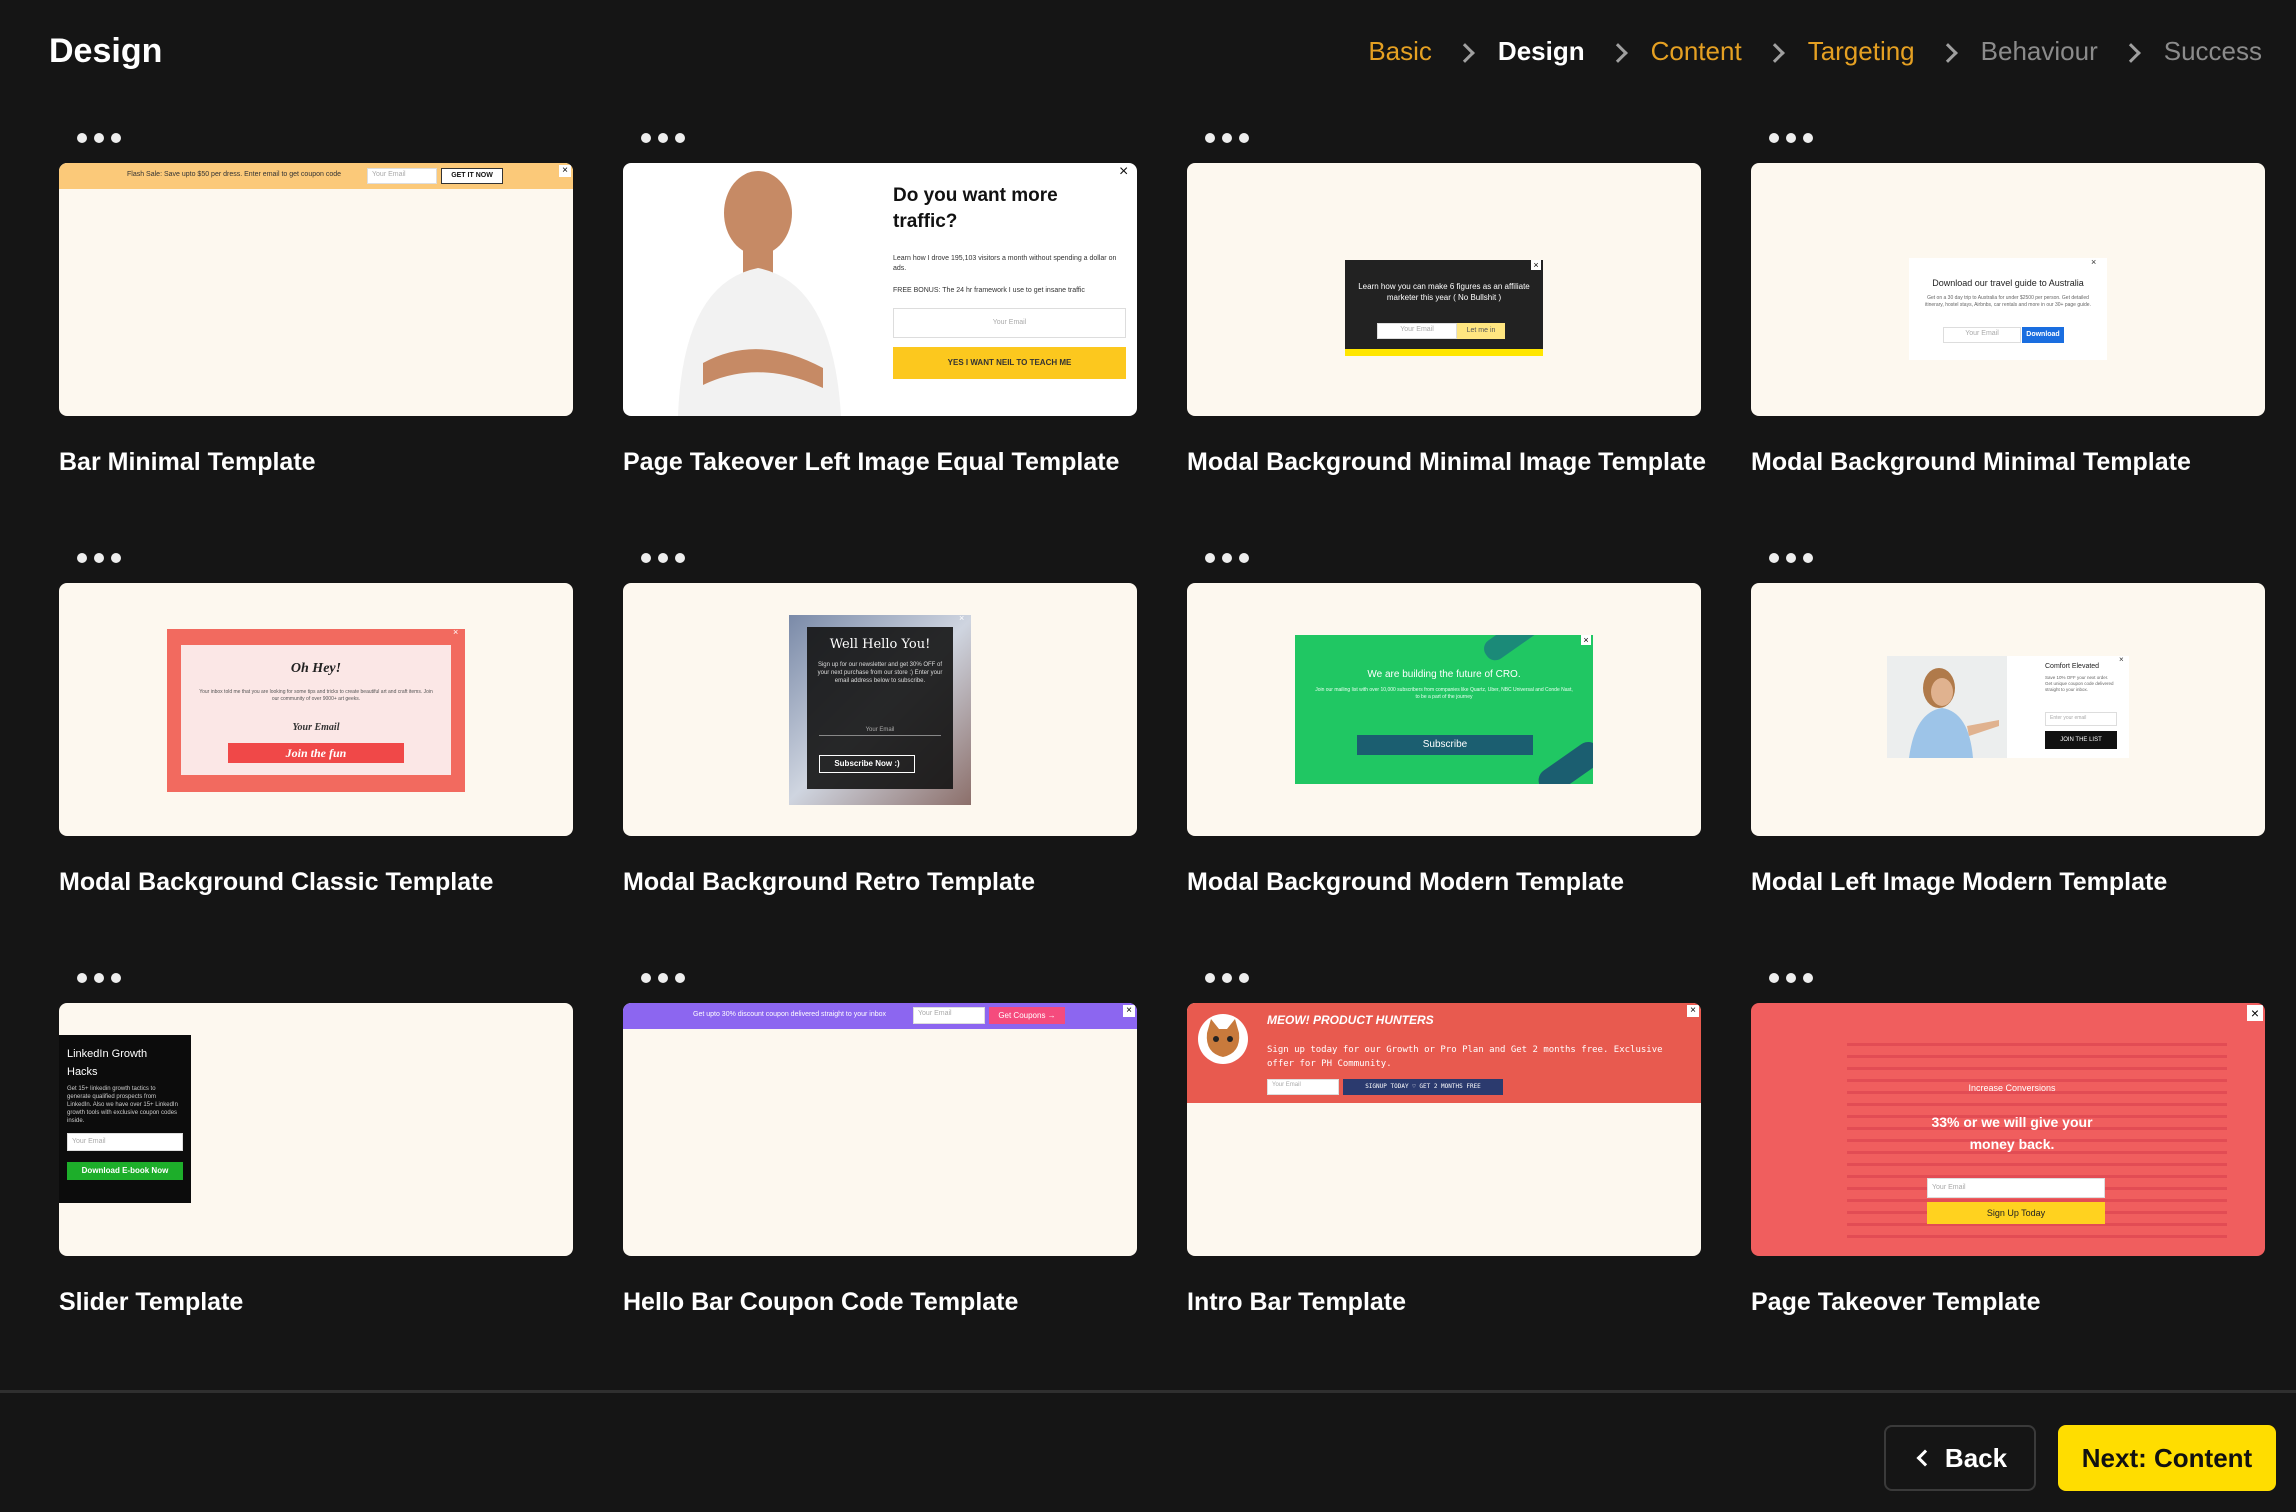 The height and width of the screenshot is (1512, 2296). I want to click on template-name: Intro Bar Template, so click(1297, 1302).